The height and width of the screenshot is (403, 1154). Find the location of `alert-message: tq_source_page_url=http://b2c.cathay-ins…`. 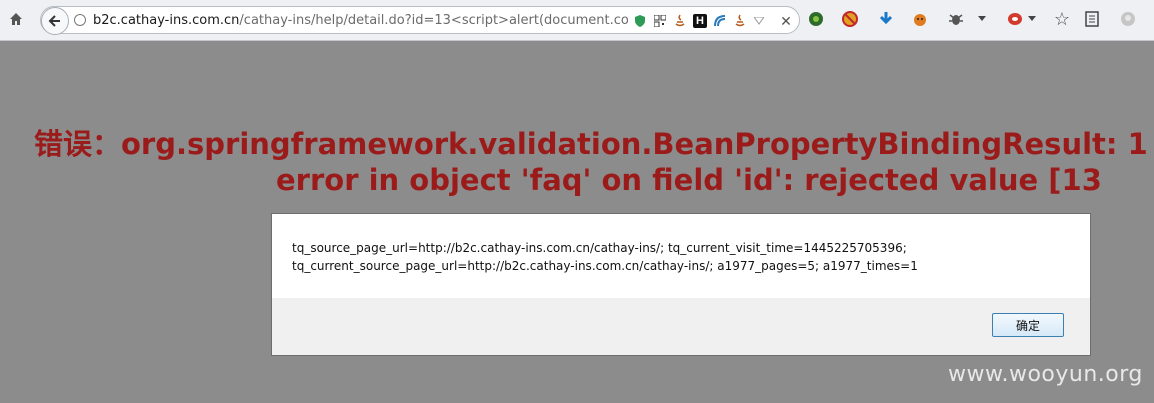

alert-message: tq_source_page_url=http://b2c.cathay-ins… is located at coordinates (605, 257).